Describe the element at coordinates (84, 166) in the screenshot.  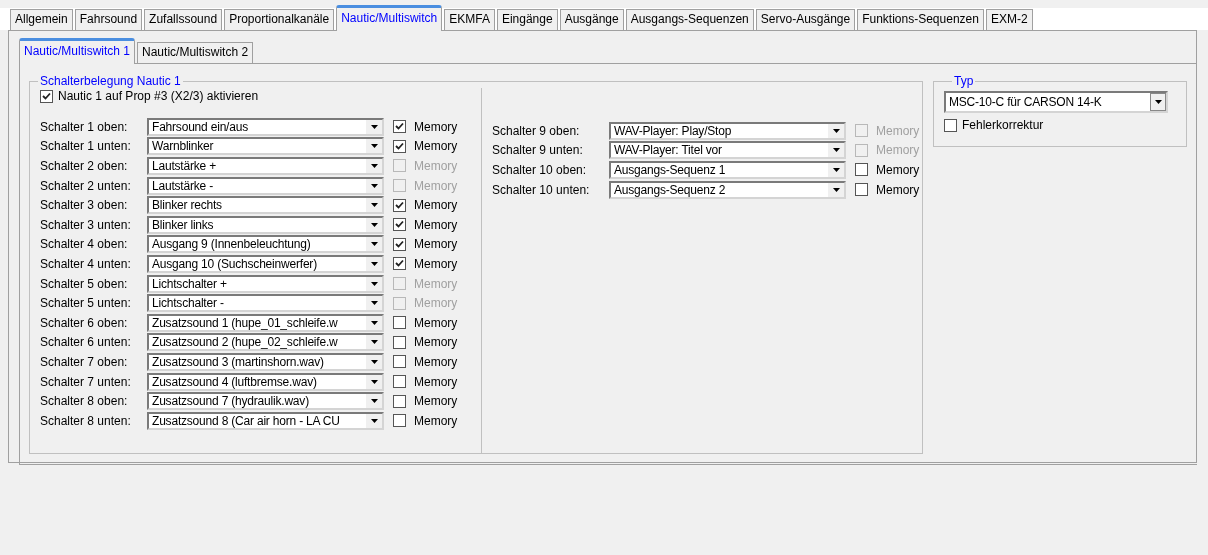
I see `switch-label: Schalter 2 oben:` at that location.